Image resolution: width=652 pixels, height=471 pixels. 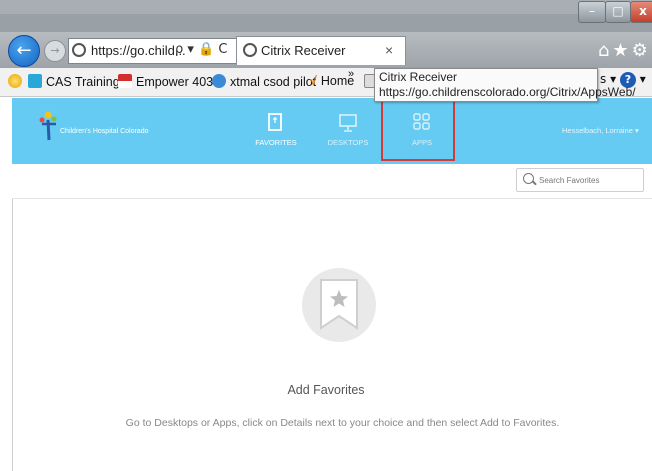 I want to click on fav-xtmal-csod-pilot: xtmal csod pilot, so click(x=264, y=81).